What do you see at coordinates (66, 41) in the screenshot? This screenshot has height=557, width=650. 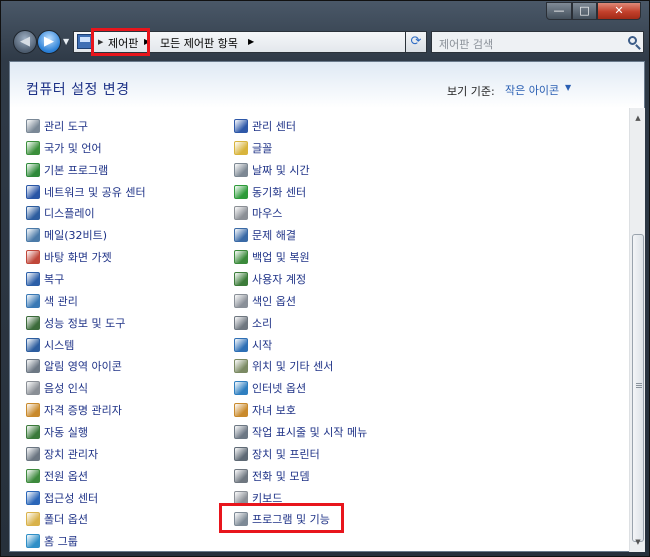 I see `recent-pages-dropdown-icon: ▼` at bounding box center [66, 41].